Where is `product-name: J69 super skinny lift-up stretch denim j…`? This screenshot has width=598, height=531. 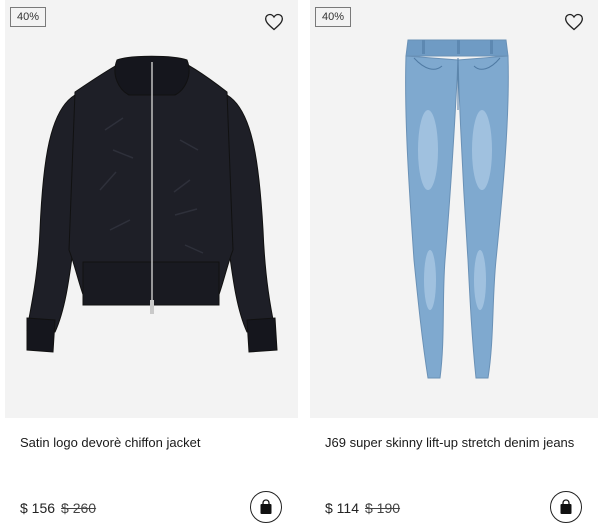 product-name: J69 super skinny lift-up stretch denim j… is located at coordinates (454, 442).